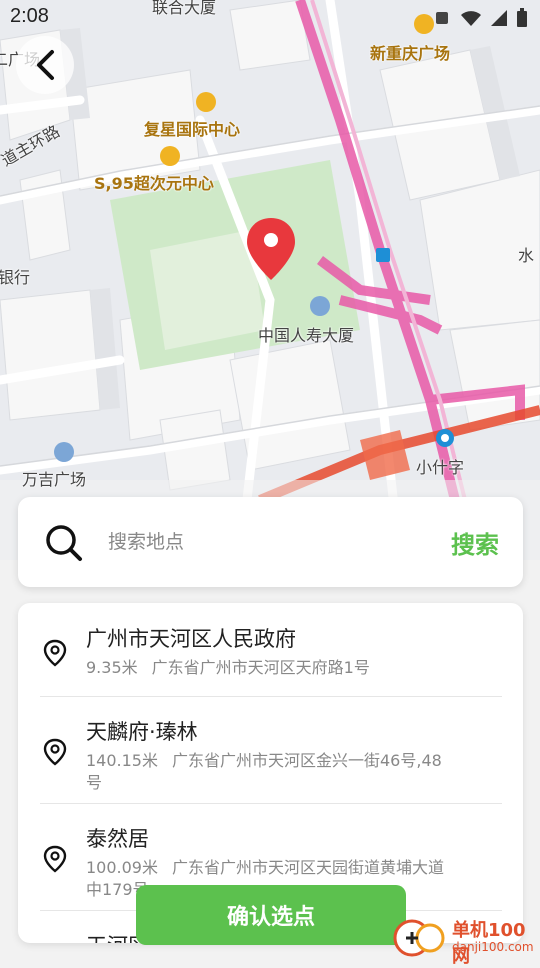 This screenshot has width=540, height=968. What do you see at coordinates (306, 335) in the screenshot?
I see `map-label-renshou: 中国人寿大厦` at bounding box center [306, 335].